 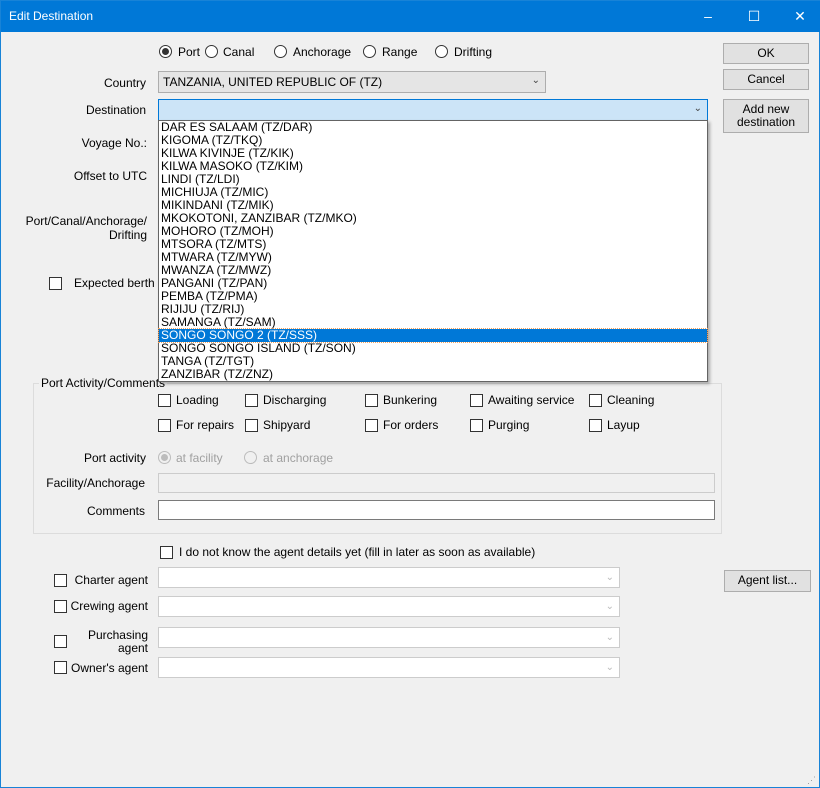 What do you see at coordinates (205, 425) in the screenshot?
I see `activity-checkbox-label: For repairs` at bounding box center [205, 425].